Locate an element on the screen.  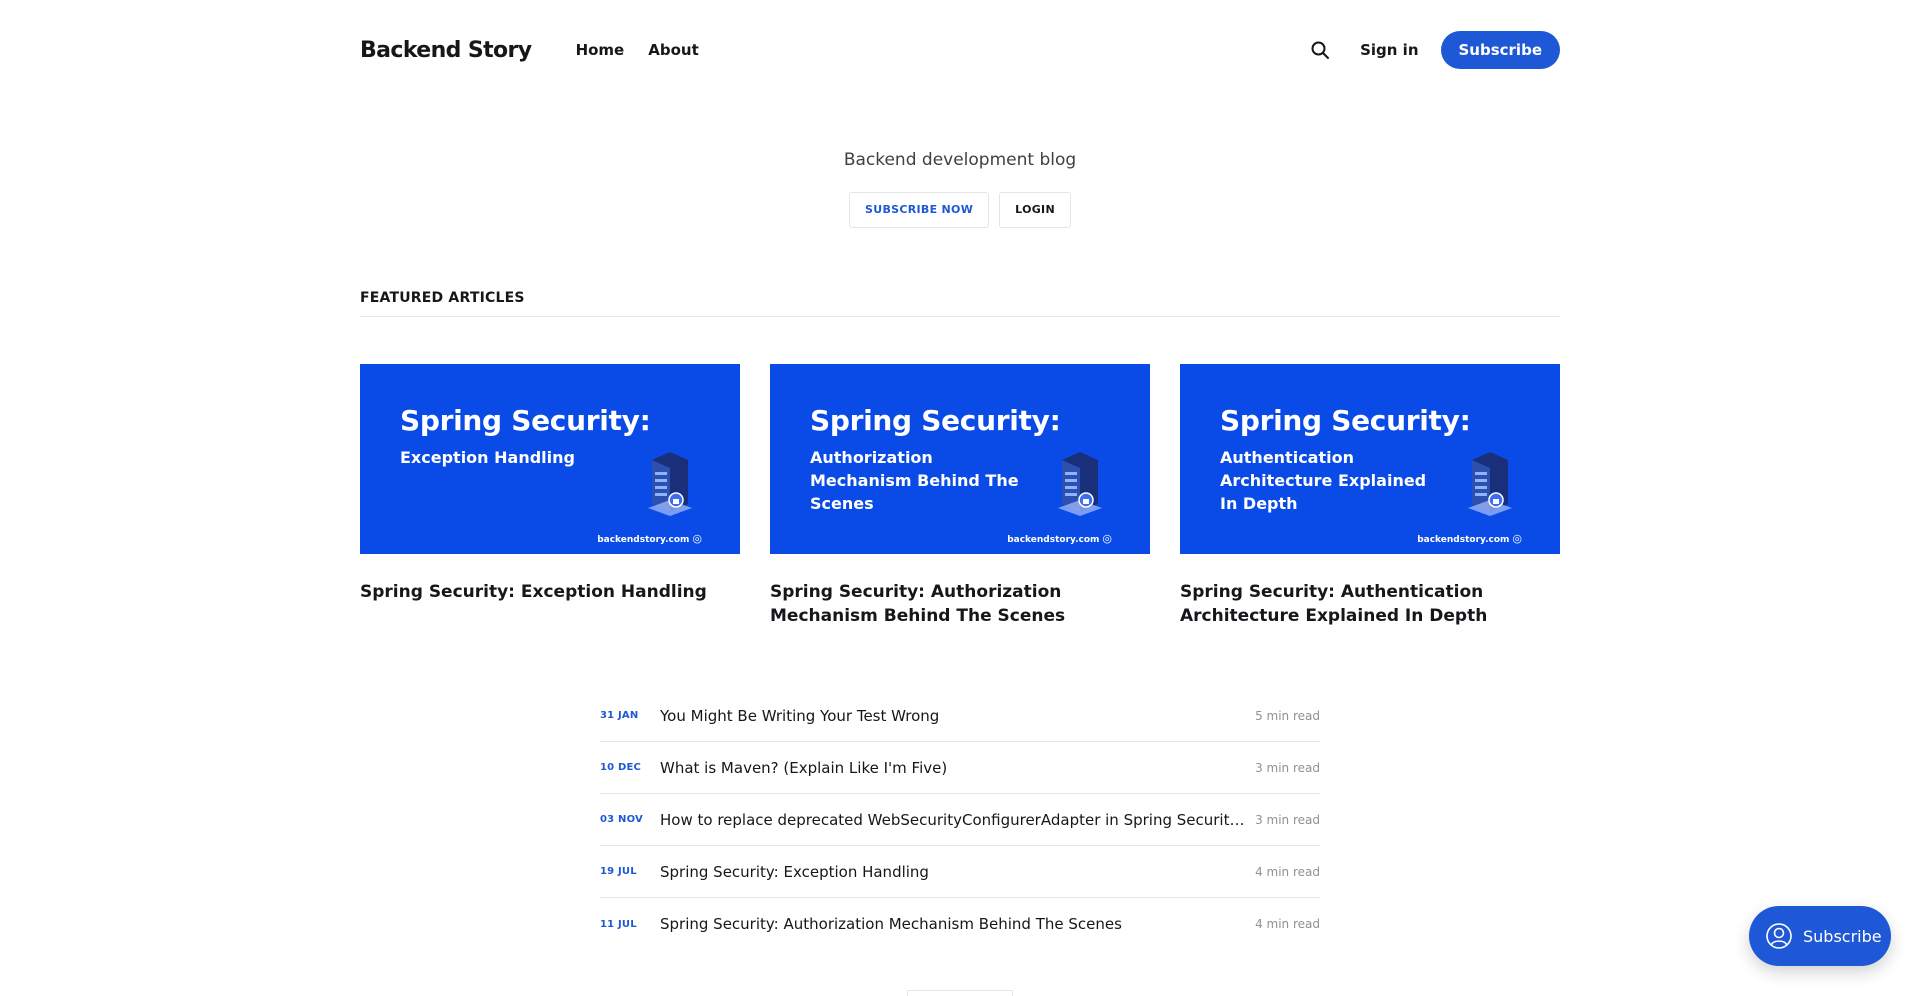
search-button is located at coordinates (1320, 50).